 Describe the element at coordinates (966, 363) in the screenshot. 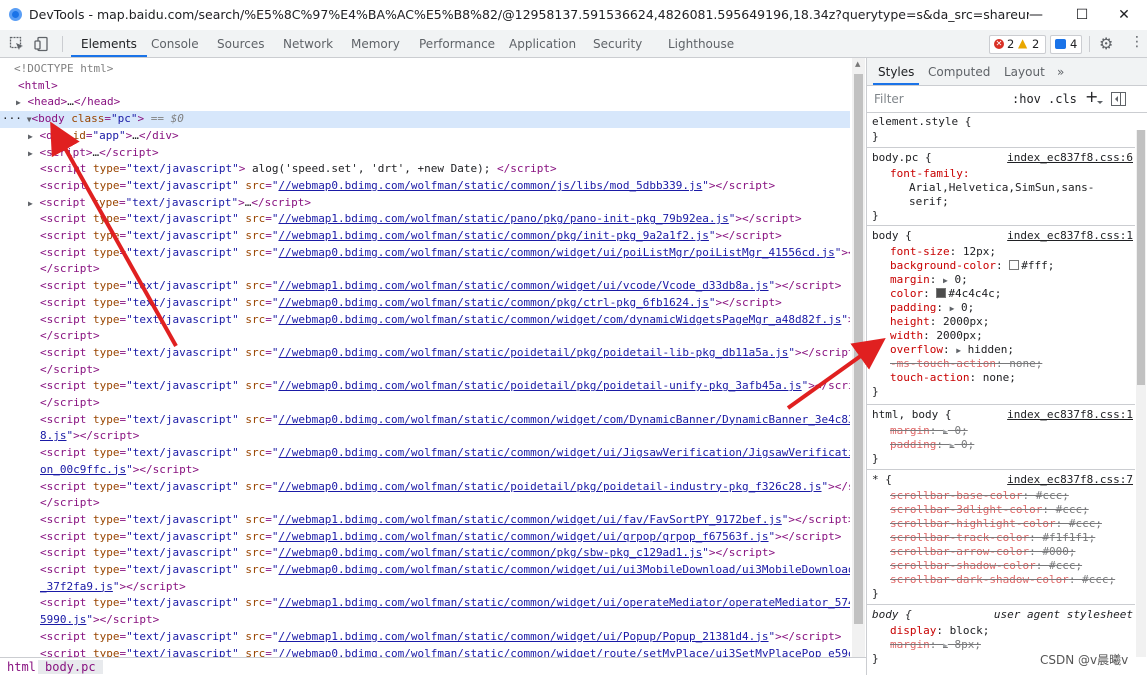

I see `css-declaration: -ms-touch-action: none;` at that location.